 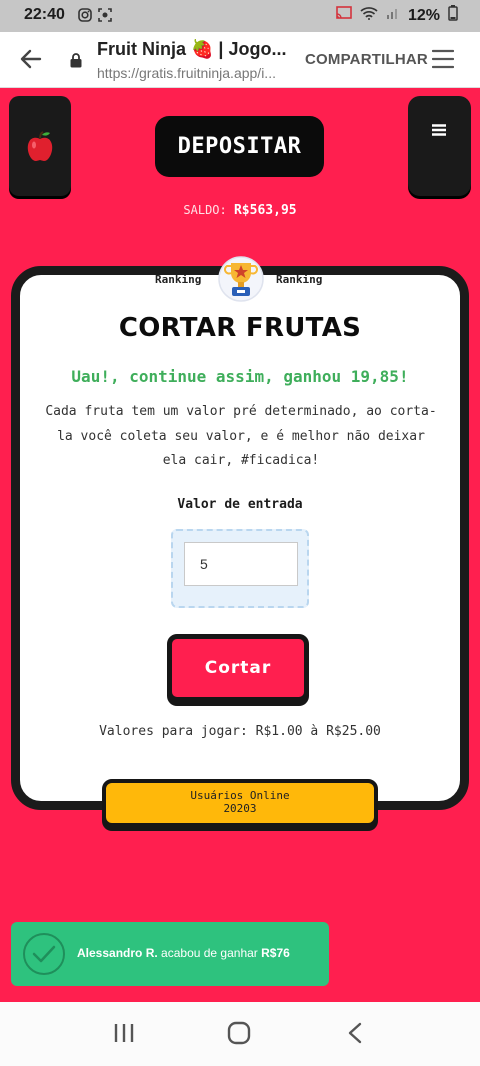 I want to click on online-users-label: Usuários Online, so click(x=240, y=795).